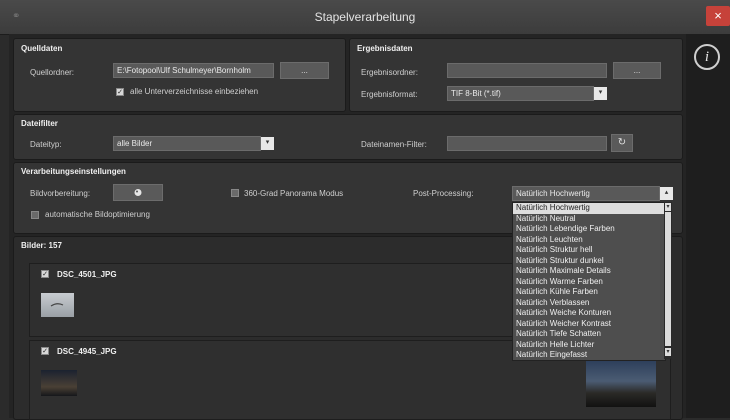 The image size is (730, 420). I want to click on dd-option: Natürlich Warme Farben, so click(589, 282).